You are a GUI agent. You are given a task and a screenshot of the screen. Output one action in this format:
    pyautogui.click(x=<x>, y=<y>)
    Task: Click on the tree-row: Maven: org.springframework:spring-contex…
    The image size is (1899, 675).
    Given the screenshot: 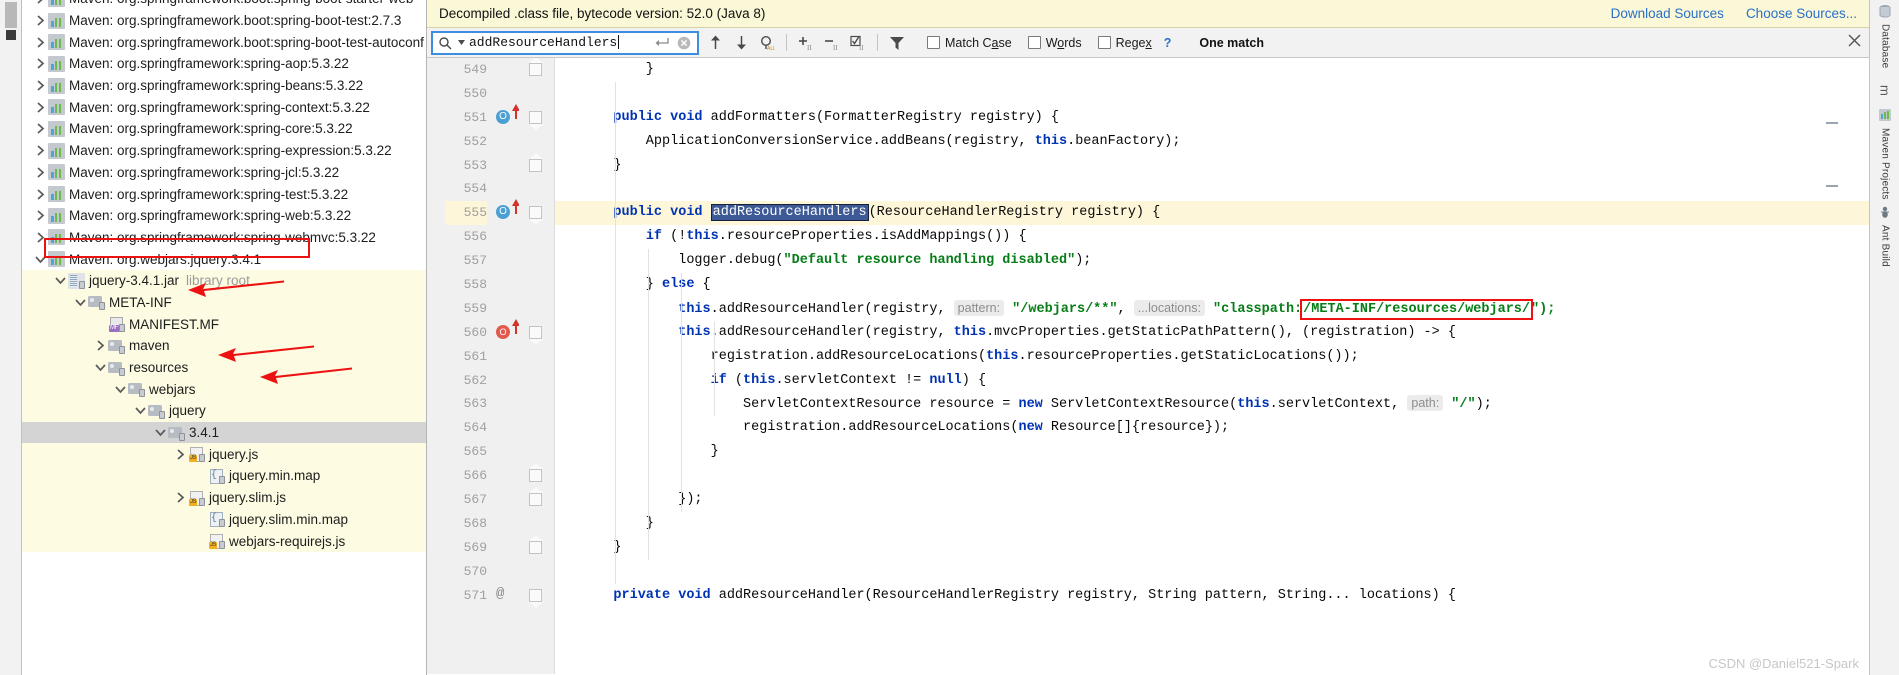 What is the action you would take?
    pyautogui.click(x=224, y=107)
    